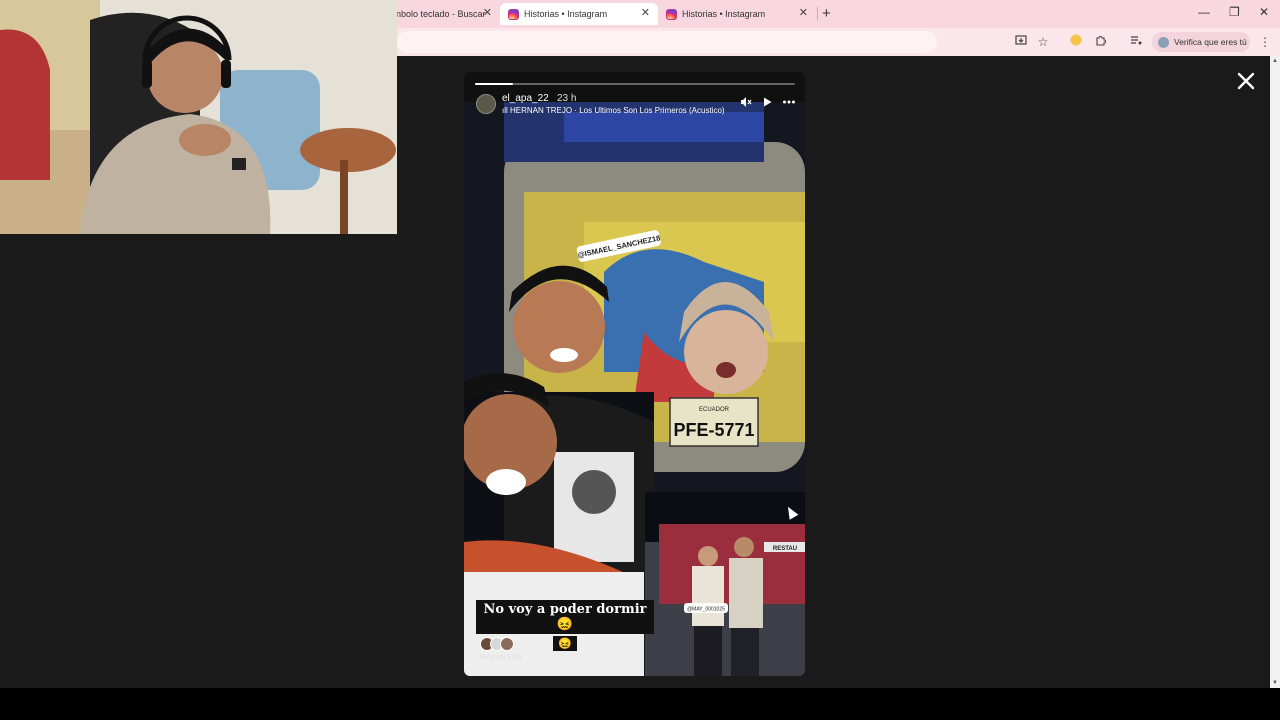 This screenshot has width=1280, height=720. Describe the element at coordinates (706, 610) in the screenshot. I see `inset-mention: @MAY_0001025` at that location.